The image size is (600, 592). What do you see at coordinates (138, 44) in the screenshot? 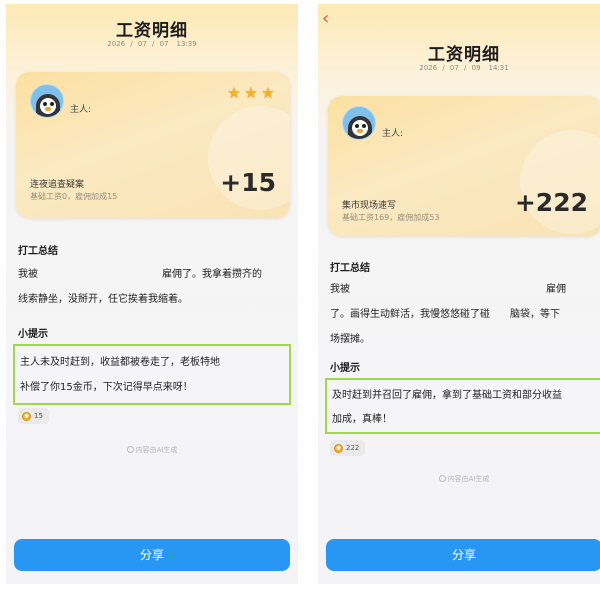
I see `record-date: 2026 / 07 / 07` at bounding box center [138, 44].